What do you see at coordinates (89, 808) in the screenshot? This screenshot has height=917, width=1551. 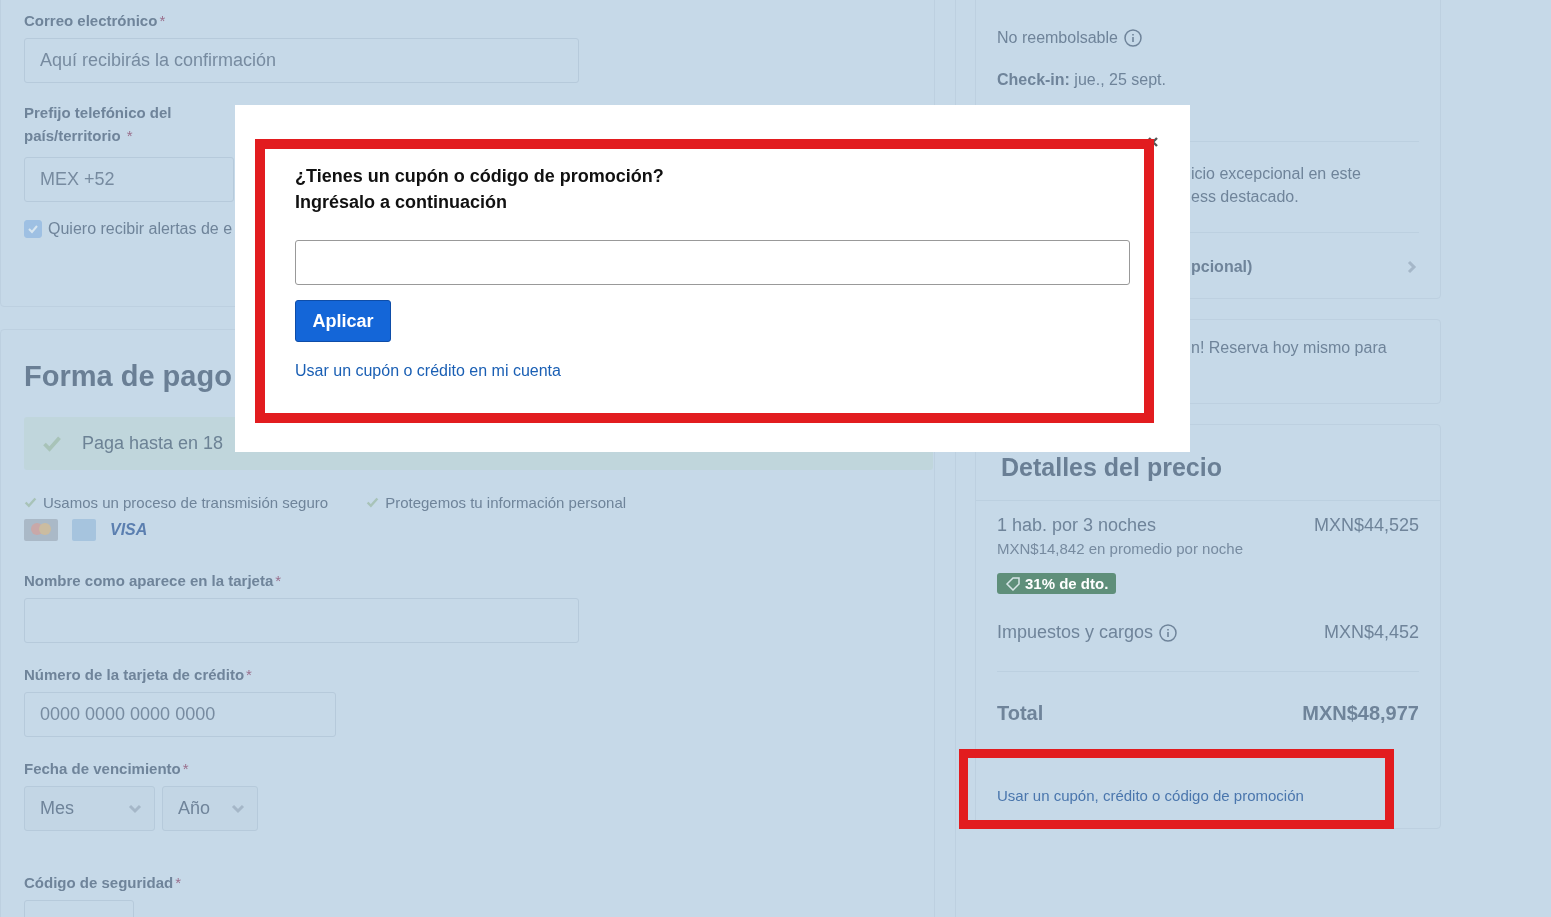 I see `dropdown: Mes` at bounding box center [89, 808].